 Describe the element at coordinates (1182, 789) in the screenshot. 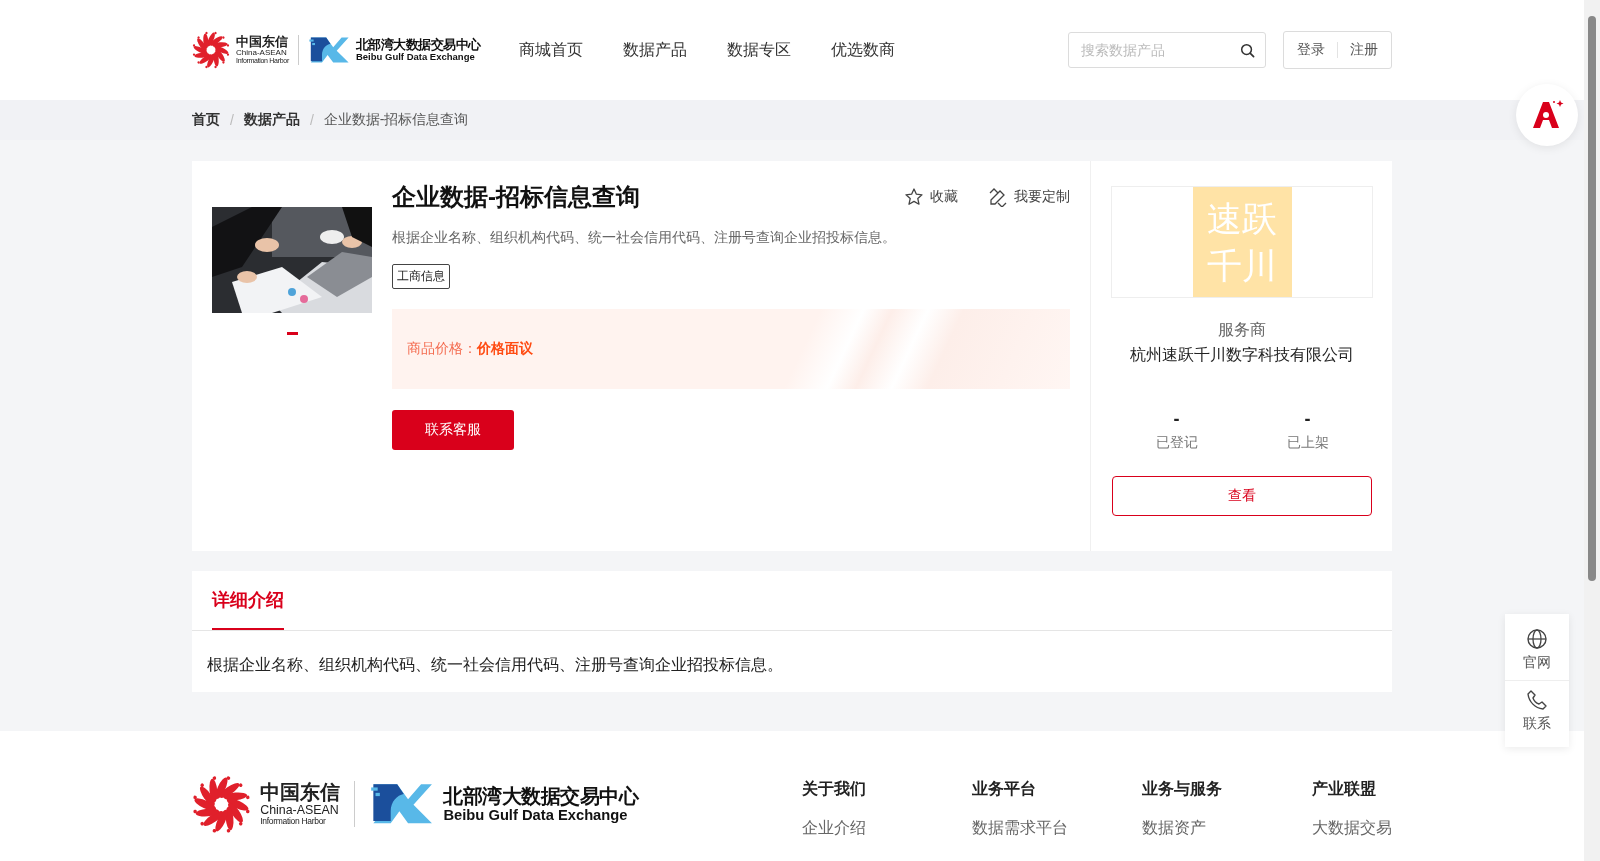

I see `footer-heading: 业务与服务` at that location.